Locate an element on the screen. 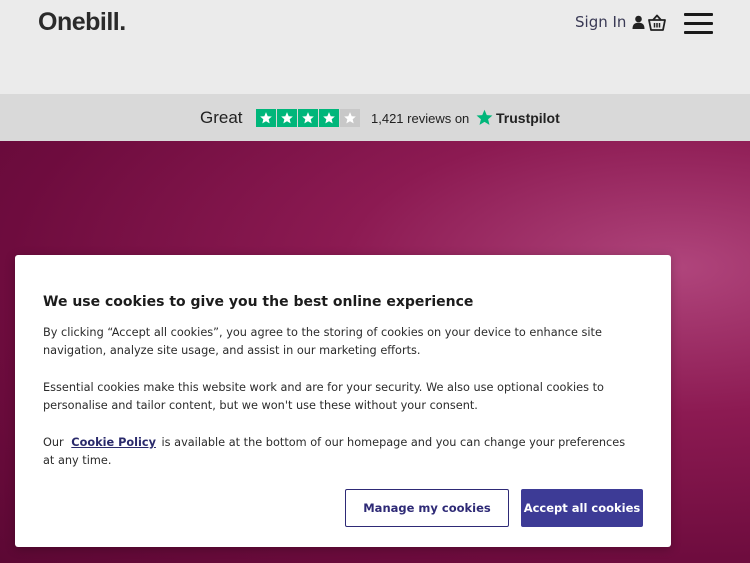  sign-in-label: Sign In is located at coordinates (601, 22).